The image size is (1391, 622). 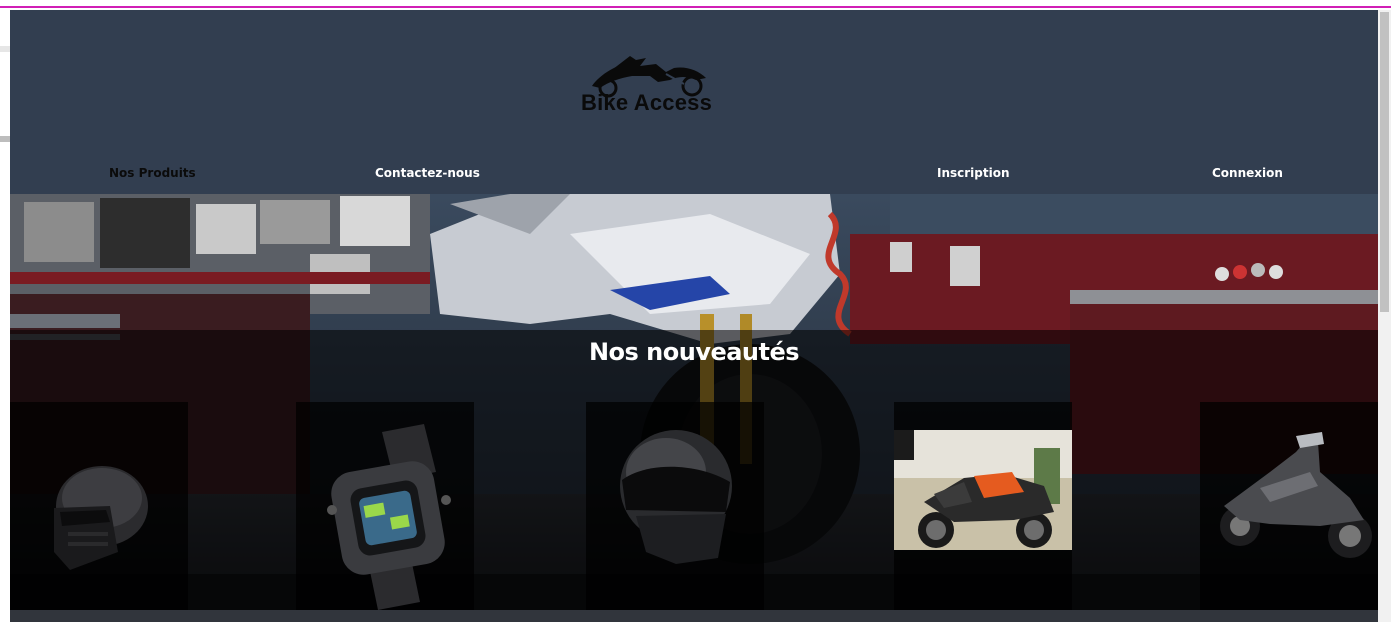 What do you see at coordinates (5, 315) in the screenshot?
I see `left-gutter` at bounding box center [5, 315].